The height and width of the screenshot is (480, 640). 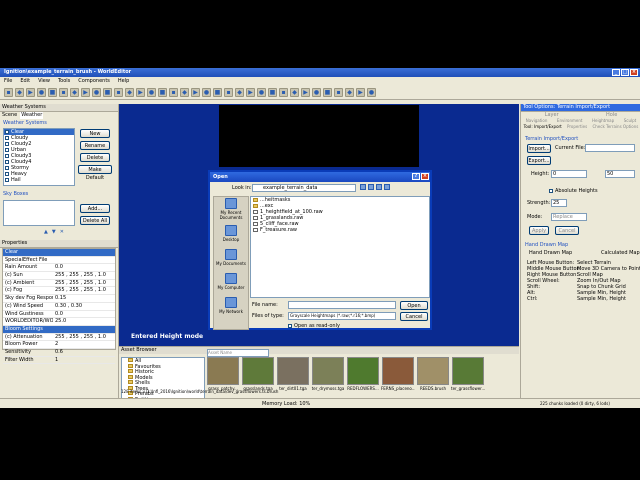 What do you see at coordinates (140, 92) in the screenshot?
I see `play-icon: ▶` at bounding box center [140, 92].